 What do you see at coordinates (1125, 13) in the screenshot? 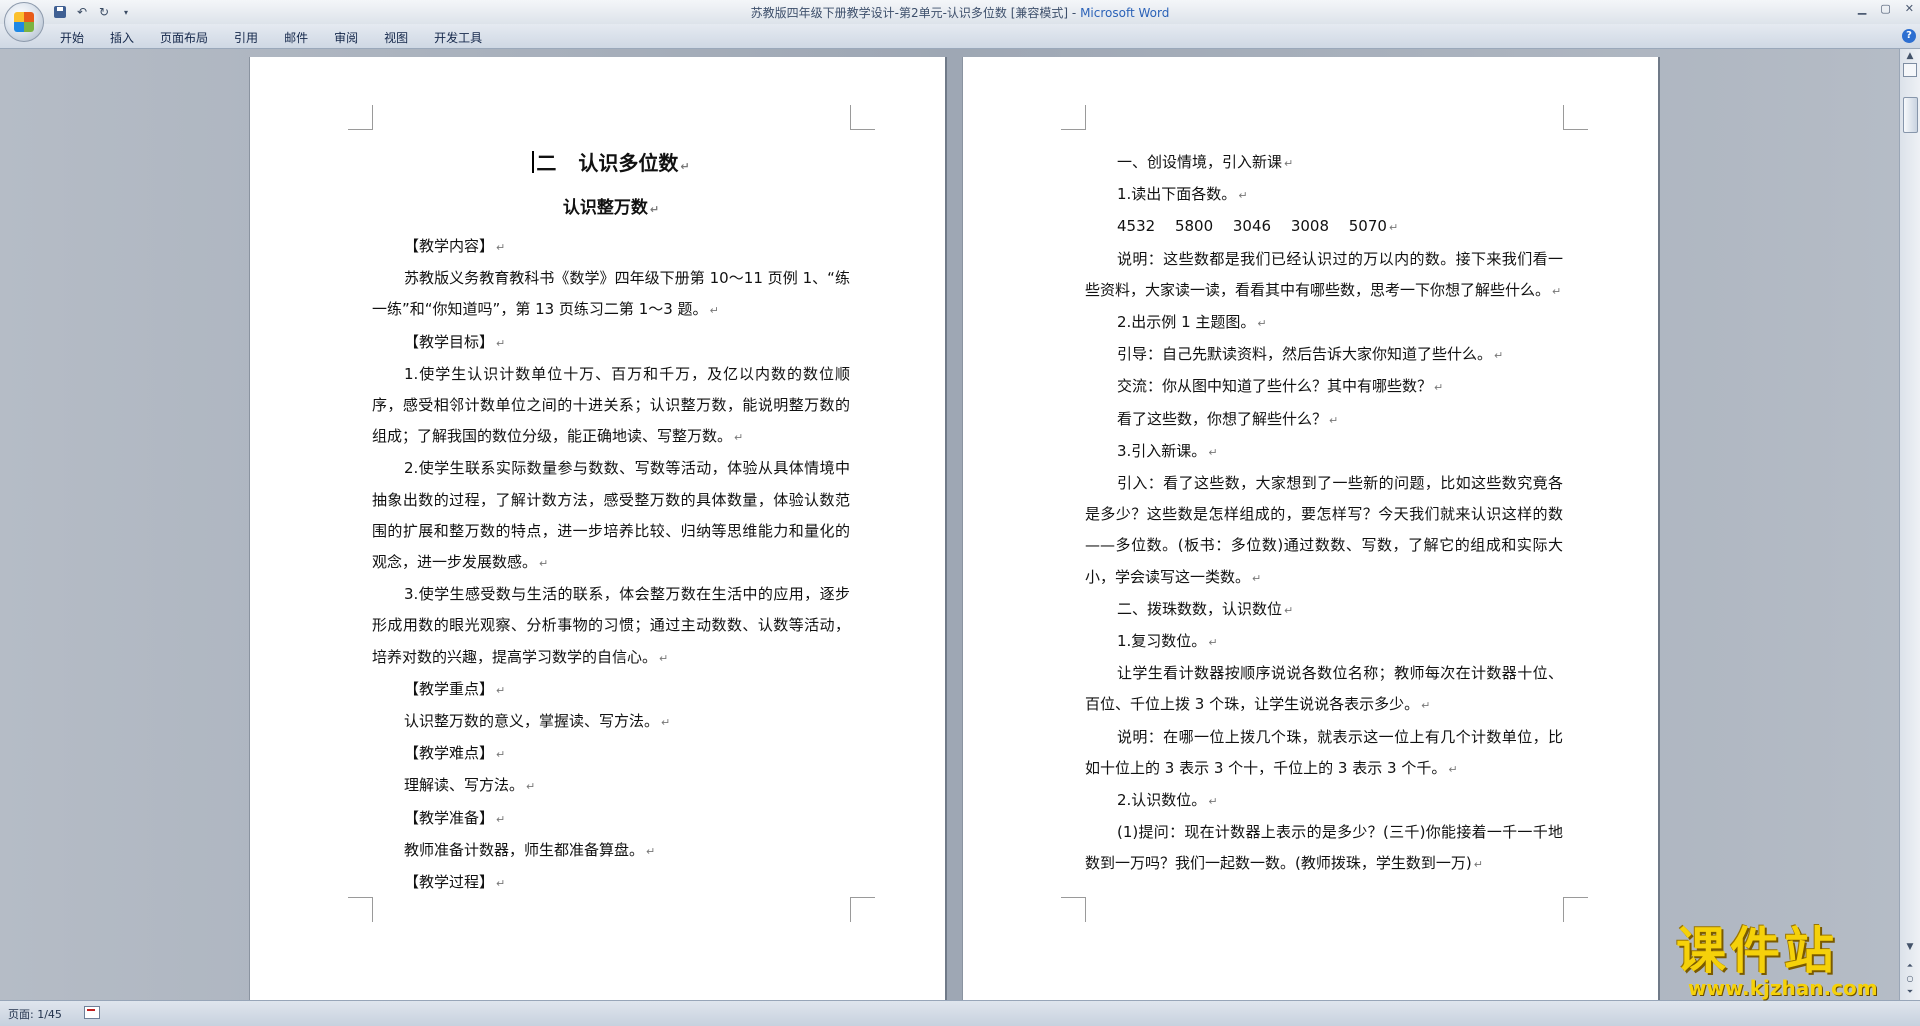
I see `window-title-app: Microsoft Word` at bounding box center [1125, 13].